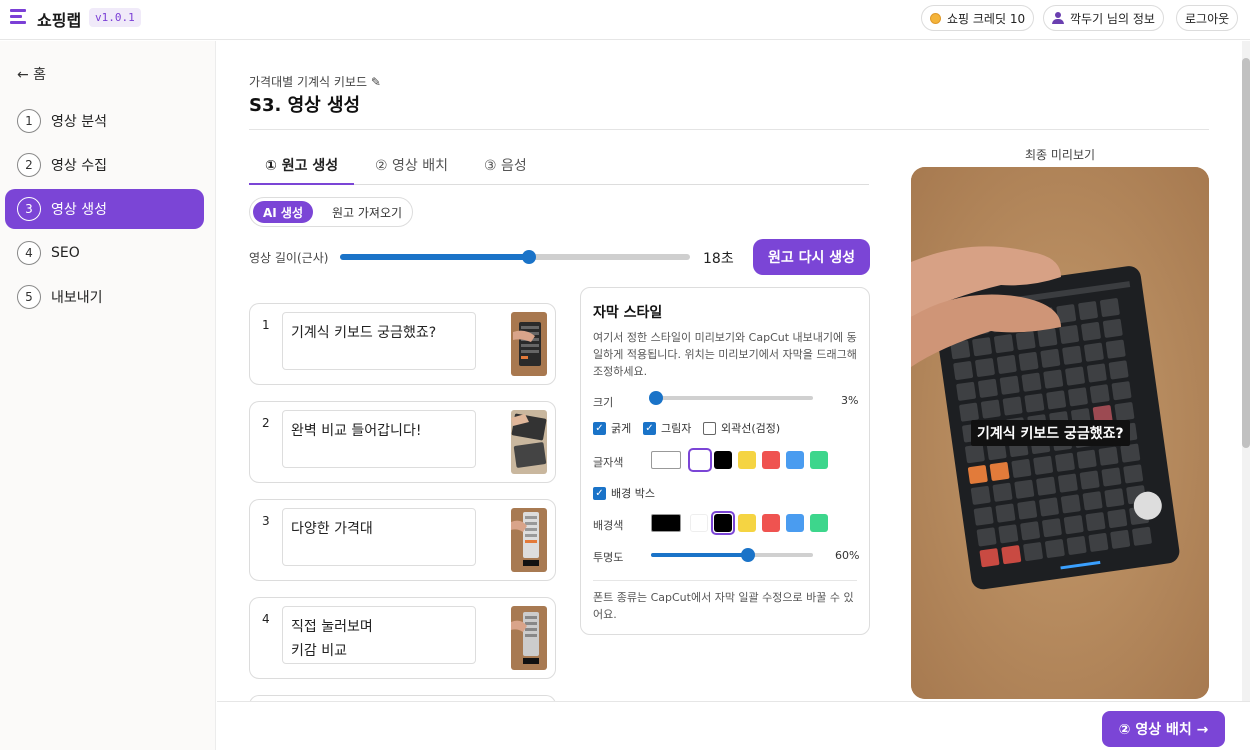 The image size is (1250, 750). What do you see at coordinates (666, 460) in the screenshot?
I see `text-color-custom` at bounding box center [666, 460].